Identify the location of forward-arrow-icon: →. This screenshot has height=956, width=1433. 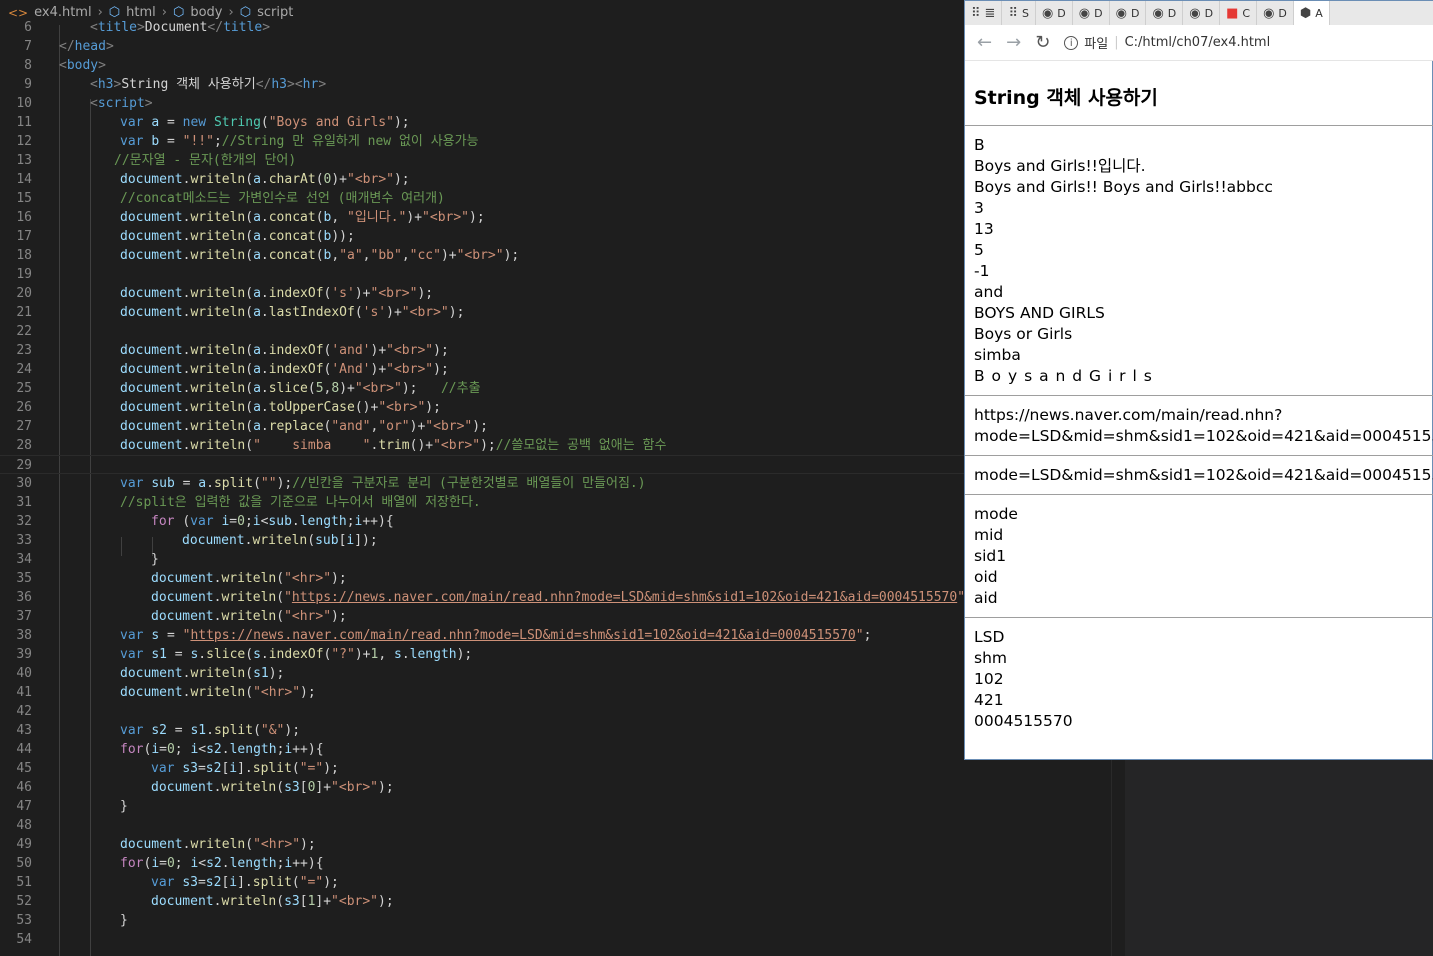
(1013, 42).